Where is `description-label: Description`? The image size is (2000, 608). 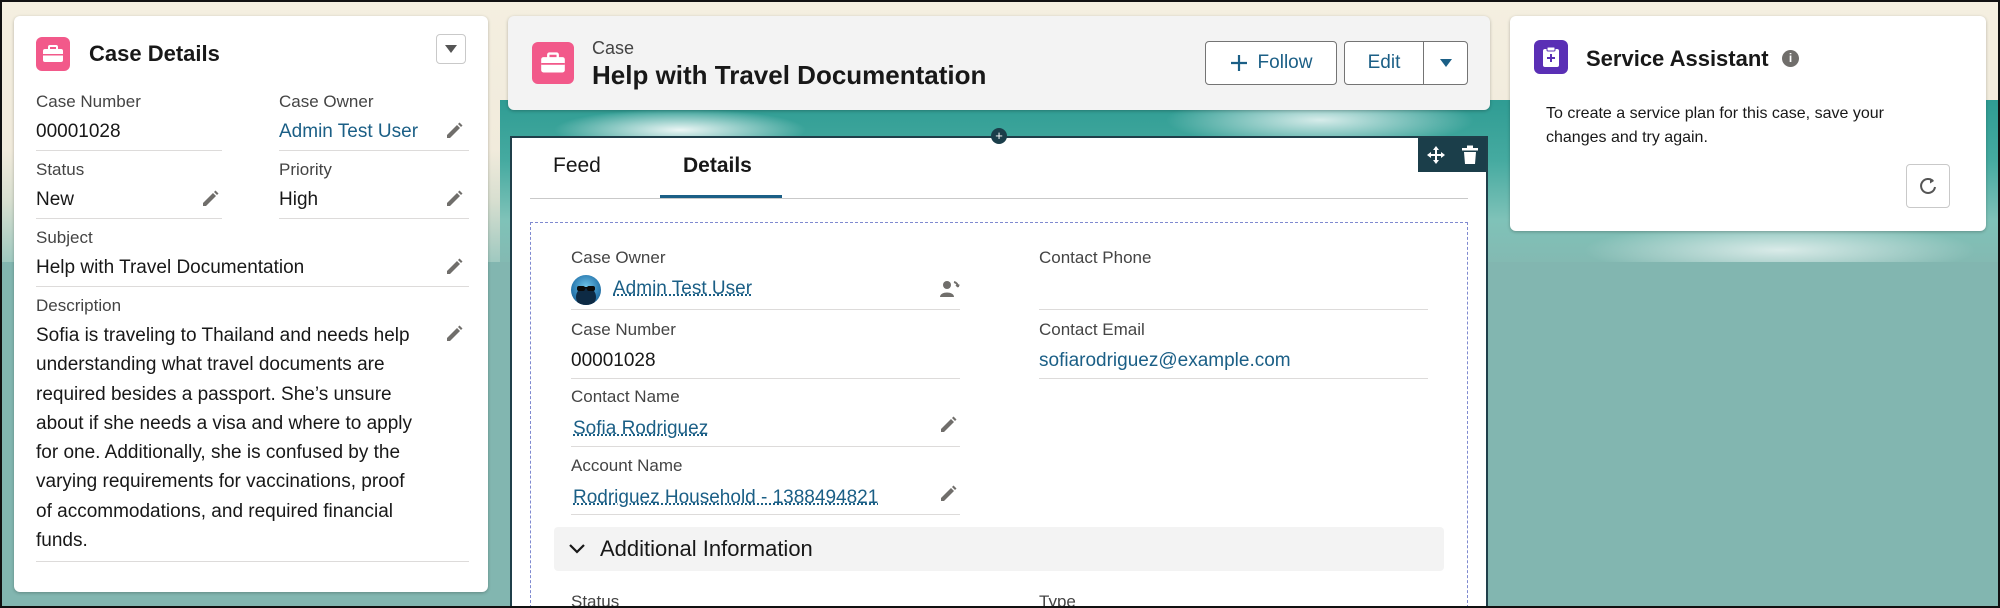 description-label: Description is located at coordinates (79, 305).